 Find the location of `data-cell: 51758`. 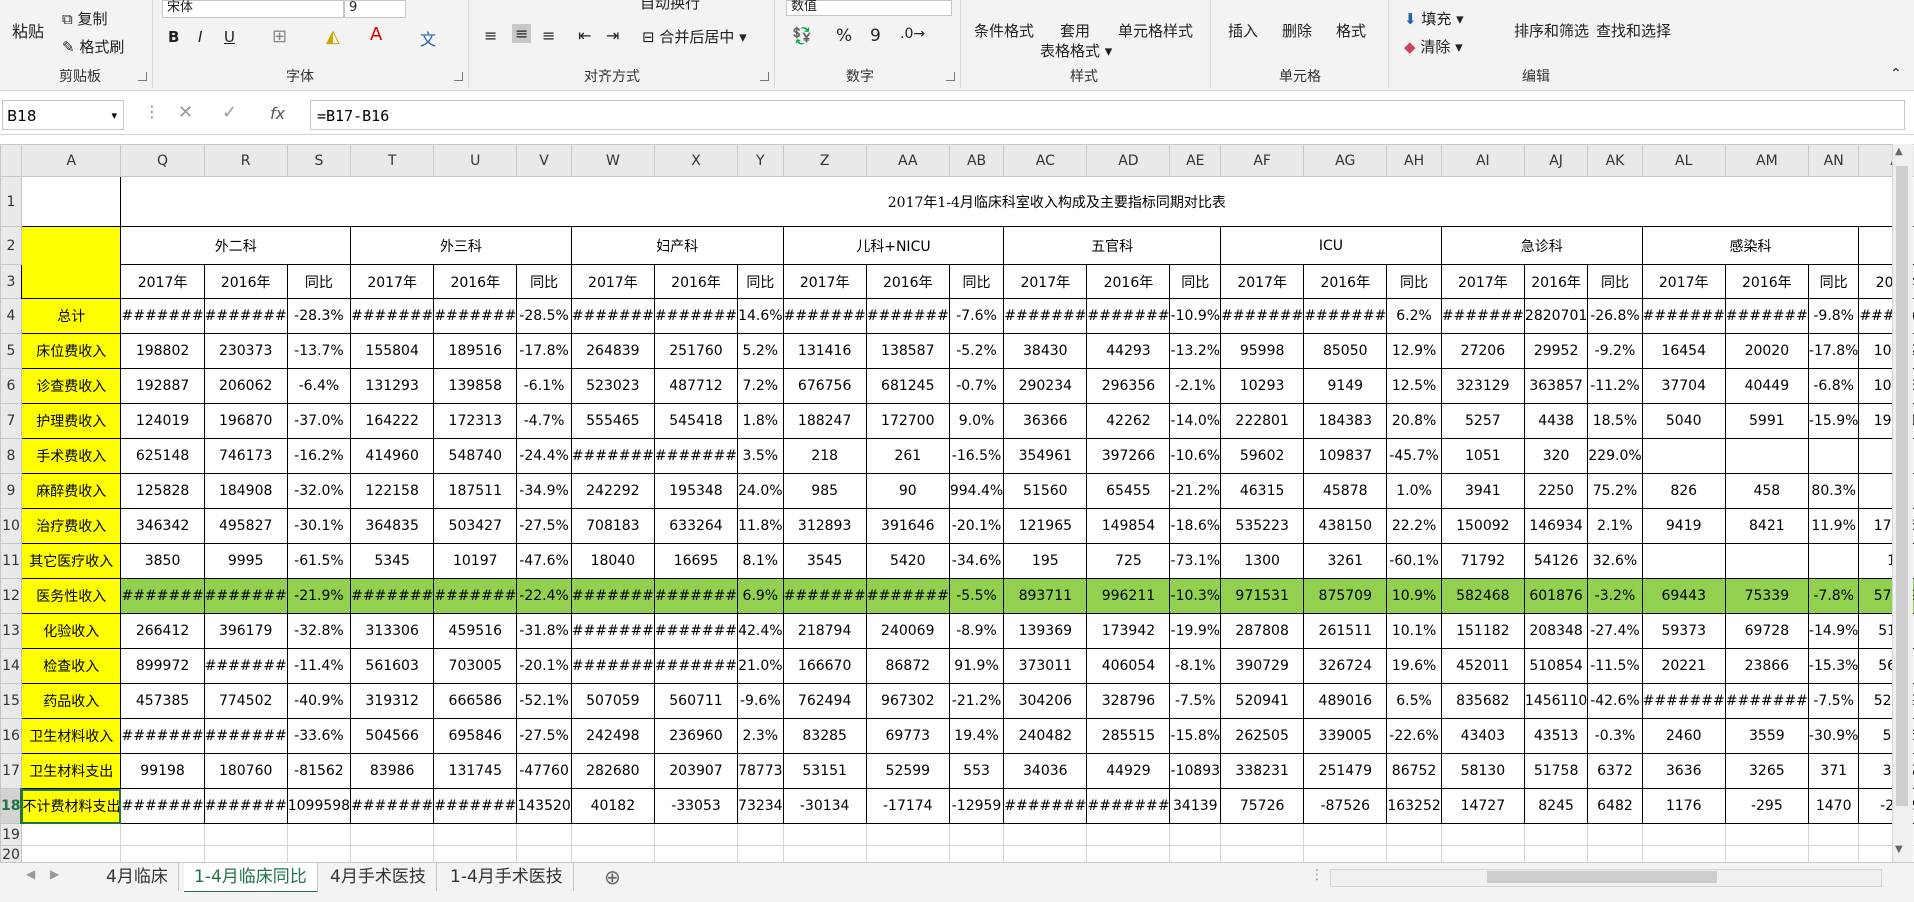

data-cell: 51758 is located at coordinates (1556, 771).